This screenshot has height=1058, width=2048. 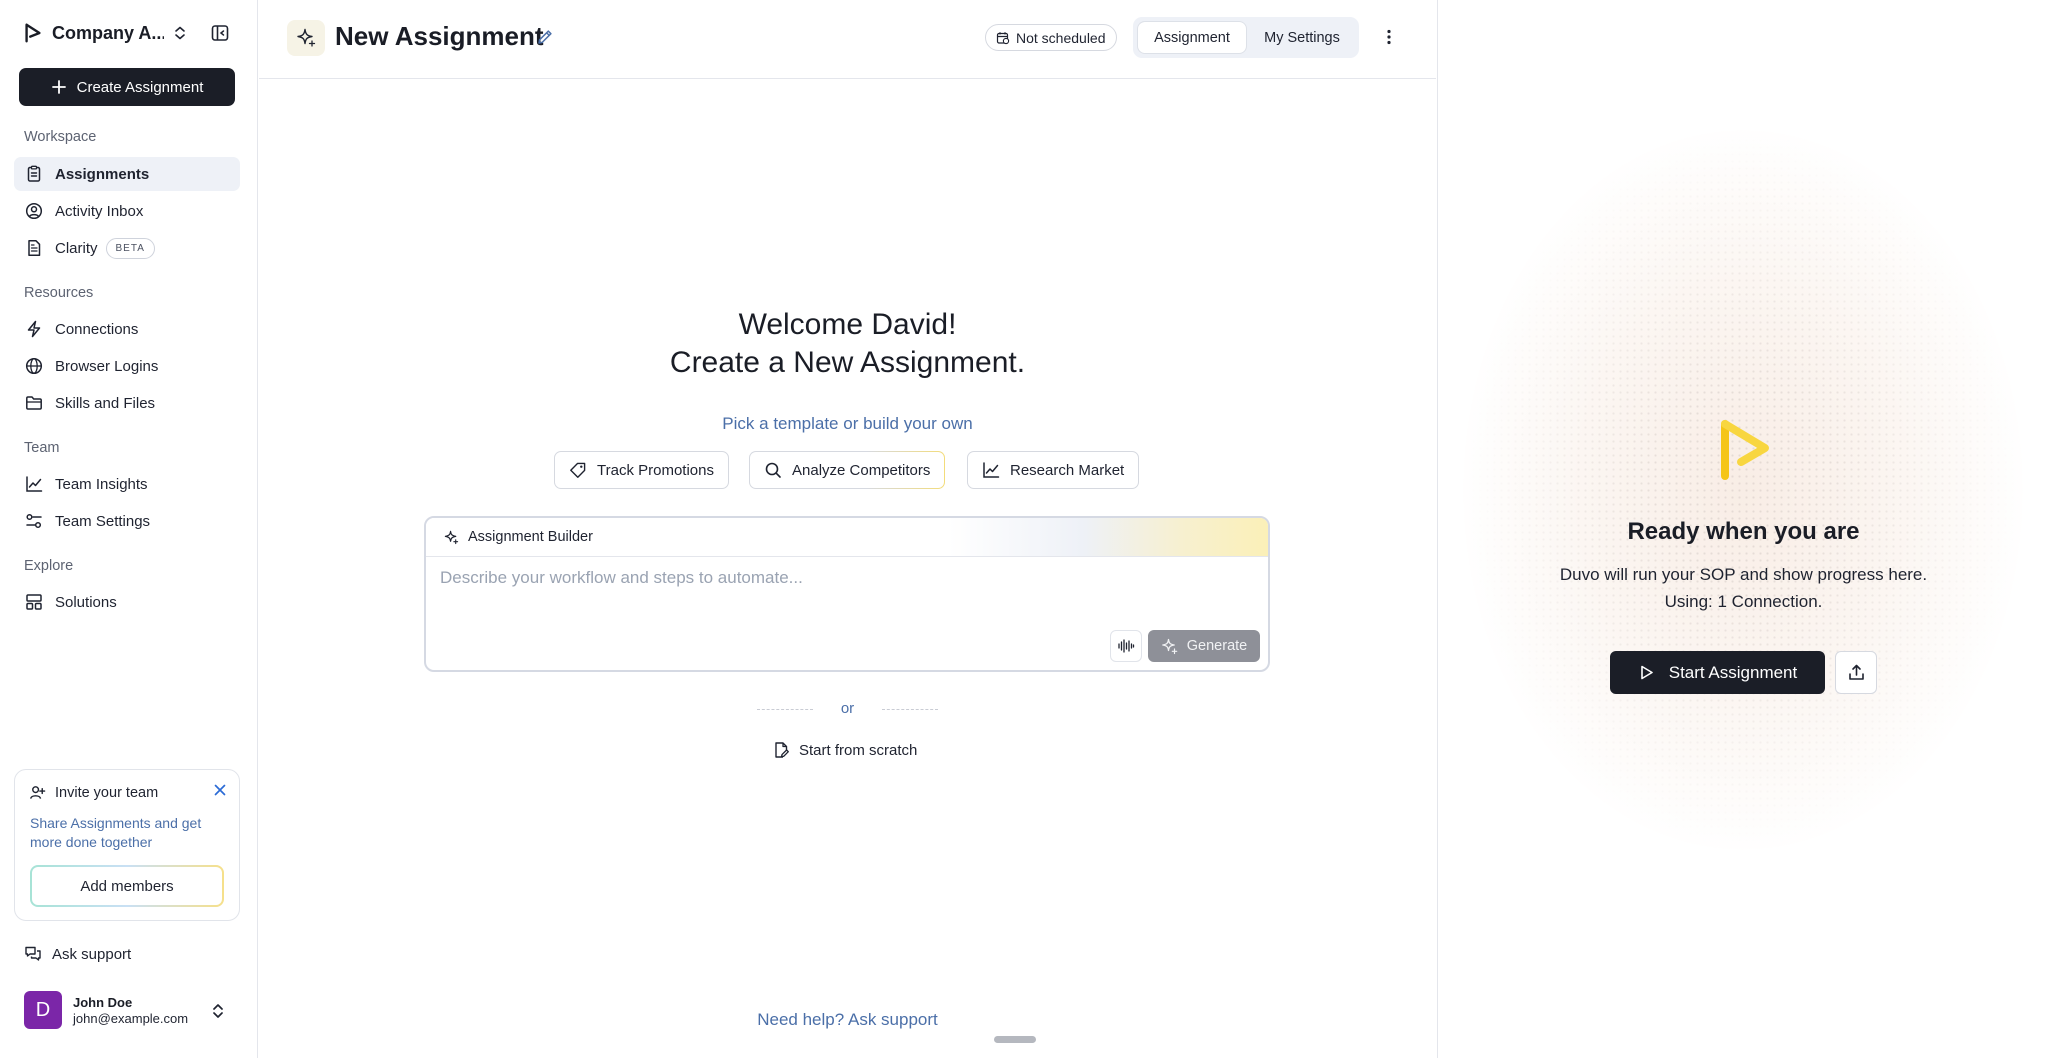 What do you see at coordinates (847, 344) in the screenshot?
I see `welcome-heading: Welcome David! Create a New Assignment.` at bounding box center [847, 344].